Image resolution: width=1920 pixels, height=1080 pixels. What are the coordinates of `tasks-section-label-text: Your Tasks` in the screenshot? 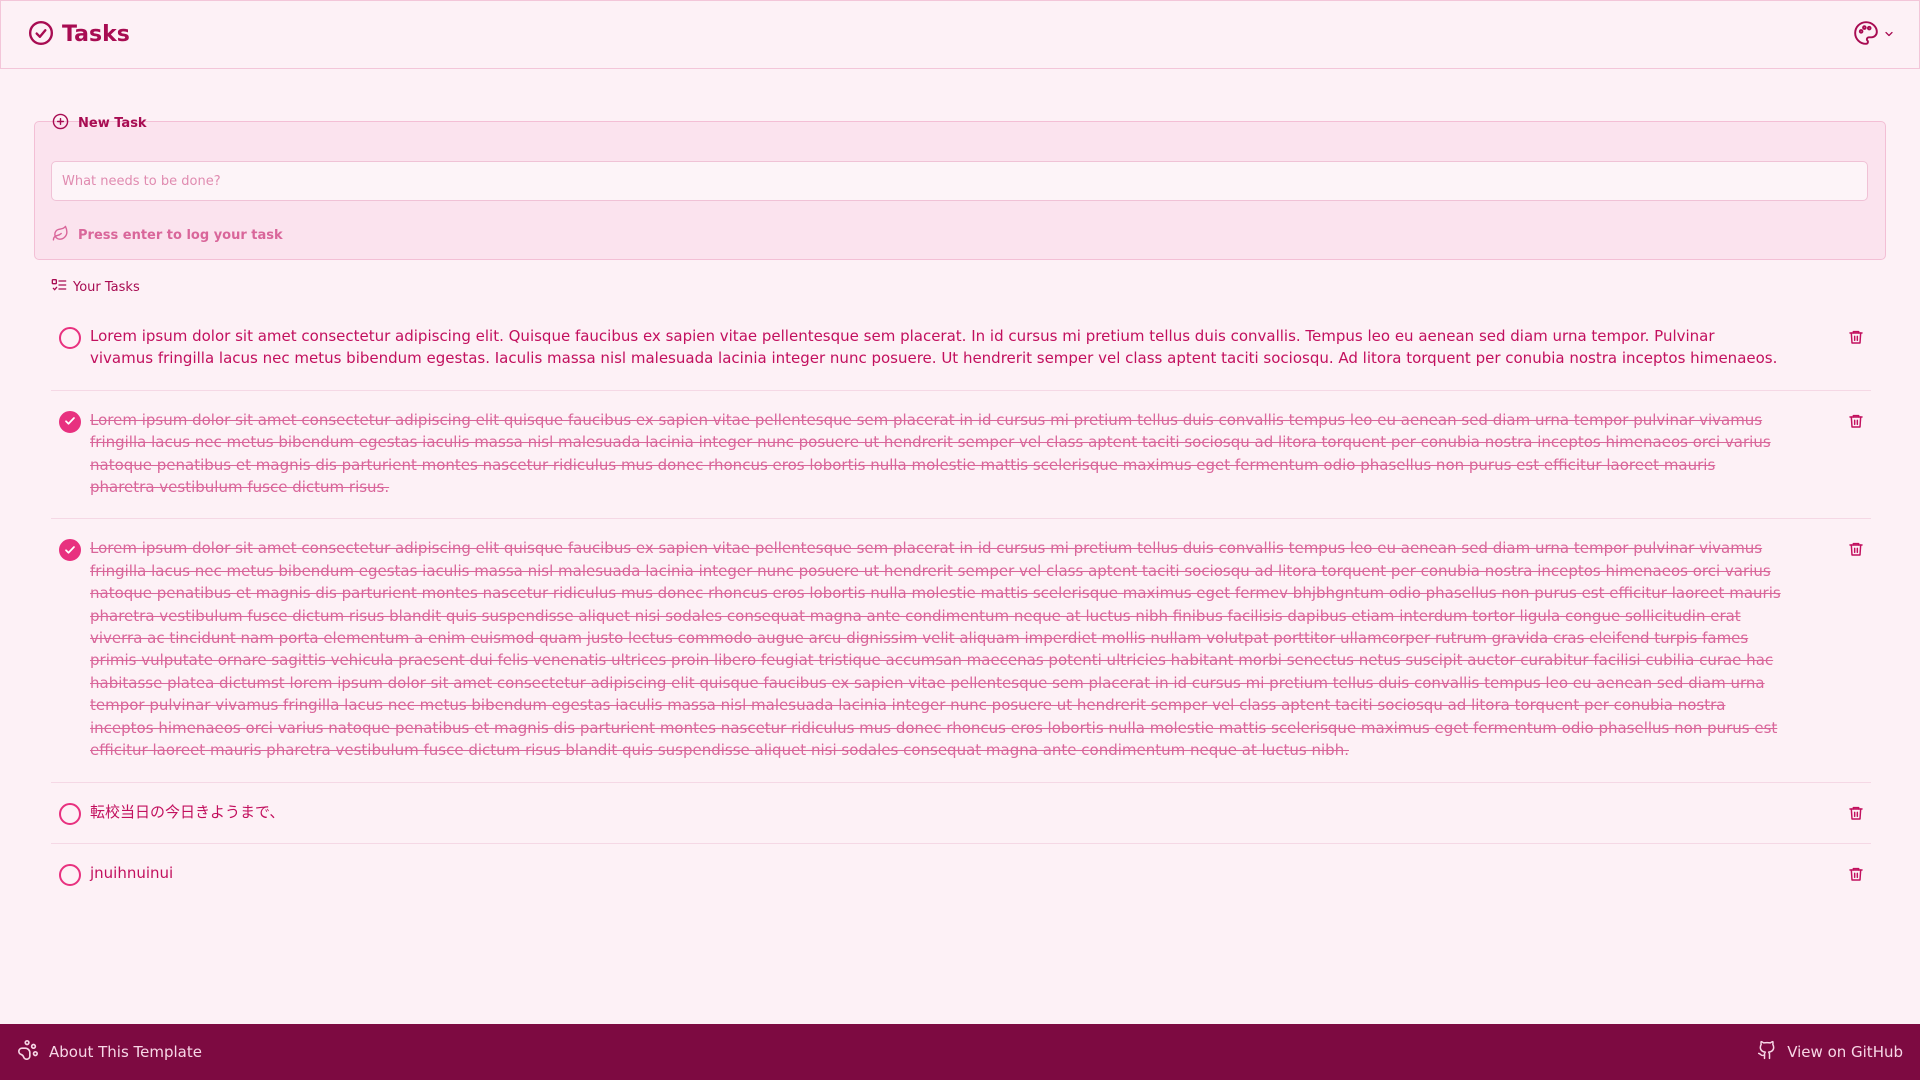 It's located at (106, 287).